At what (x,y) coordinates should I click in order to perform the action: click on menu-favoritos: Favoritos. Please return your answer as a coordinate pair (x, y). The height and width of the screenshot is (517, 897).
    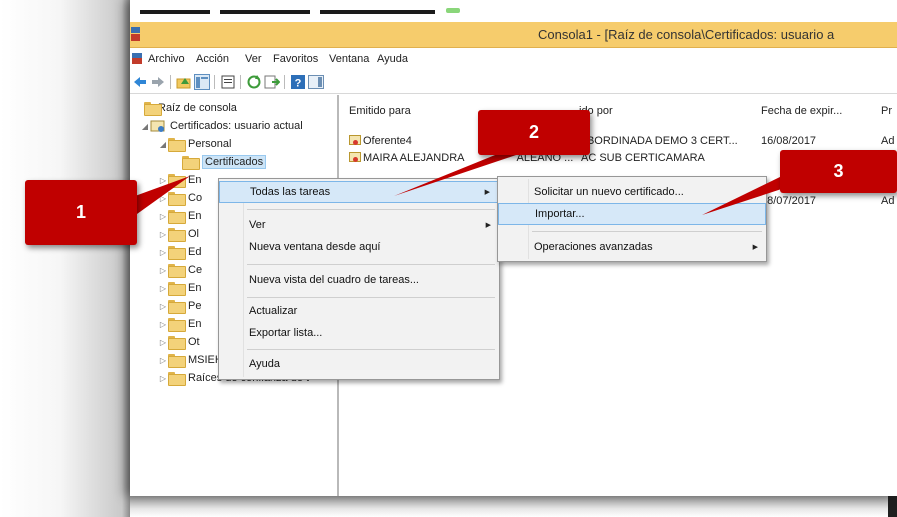
    Looking at the image, I should click on (295, 59).